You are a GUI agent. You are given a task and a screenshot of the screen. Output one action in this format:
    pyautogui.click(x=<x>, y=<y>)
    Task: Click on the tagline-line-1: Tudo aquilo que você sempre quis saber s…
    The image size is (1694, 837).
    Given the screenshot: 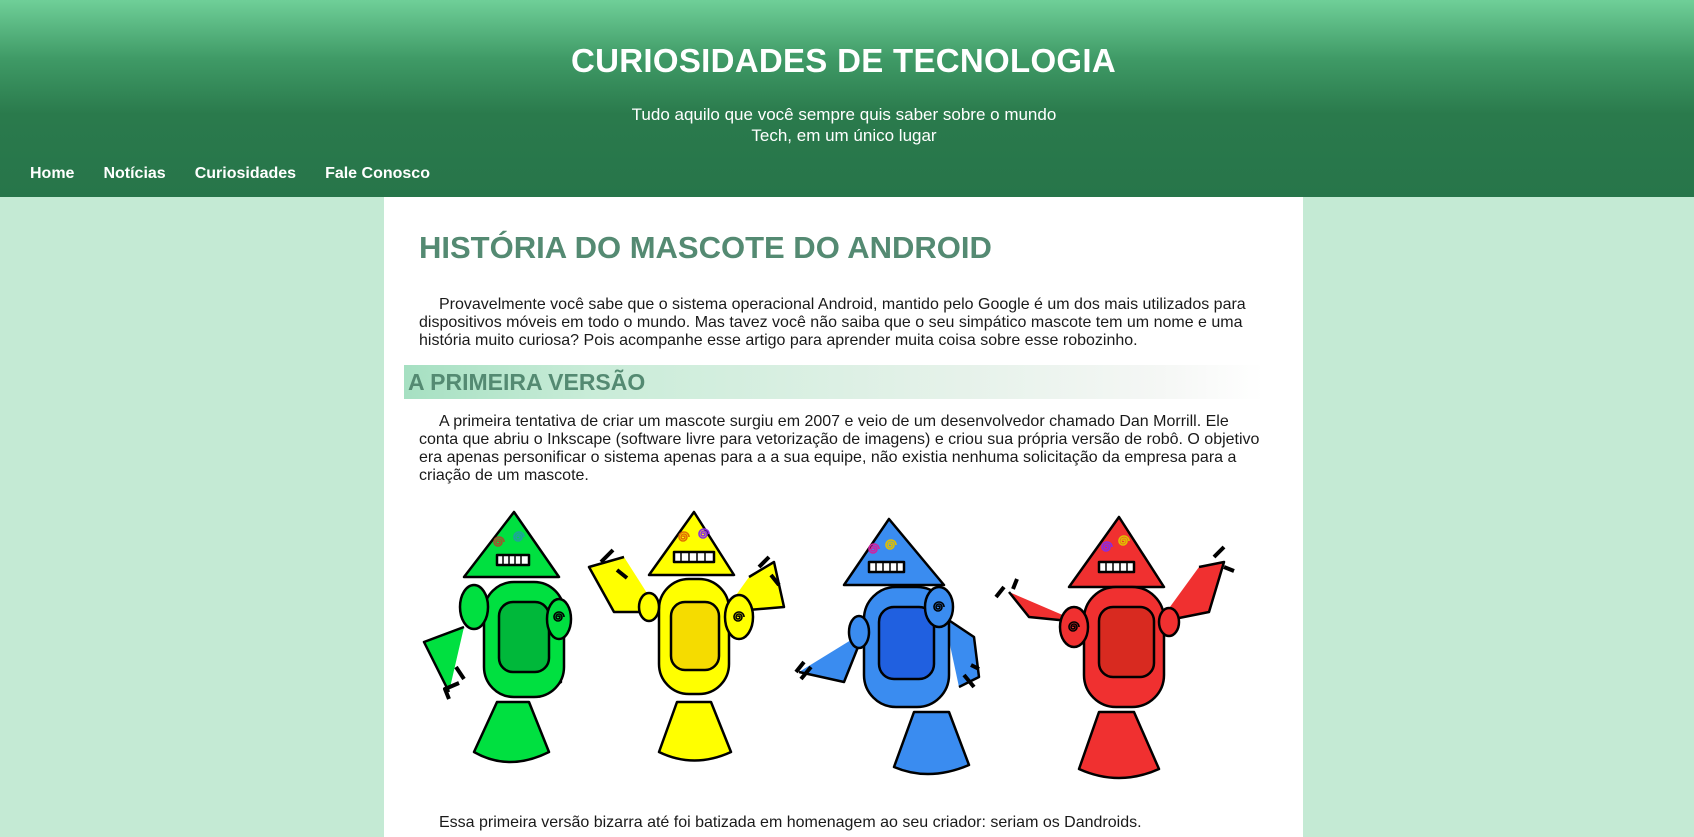 What is the action you would take?
    pyautogui.click(x=844, y=114)
    